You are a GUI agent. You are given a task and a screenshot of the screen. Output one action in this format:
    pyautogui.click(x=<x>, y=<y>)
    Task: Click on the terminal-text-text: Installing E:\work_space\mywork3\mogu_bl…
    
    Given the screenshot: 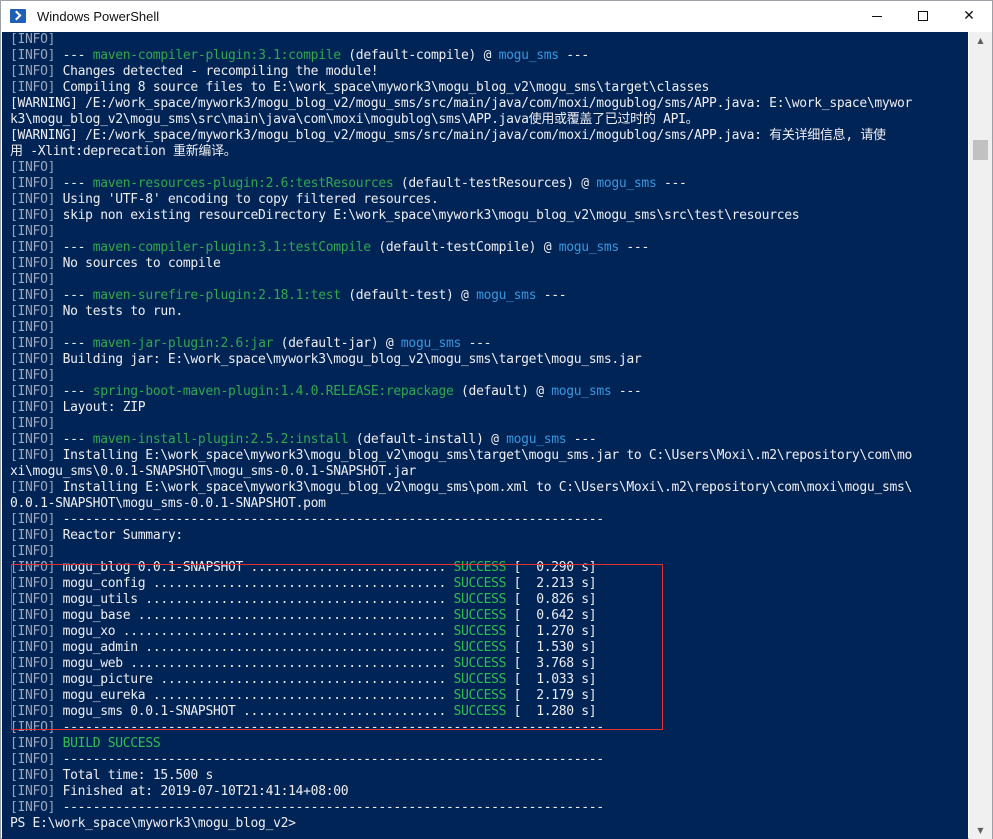 What is the action you would take?
    pyautogui.click(x=484, y=487)
    